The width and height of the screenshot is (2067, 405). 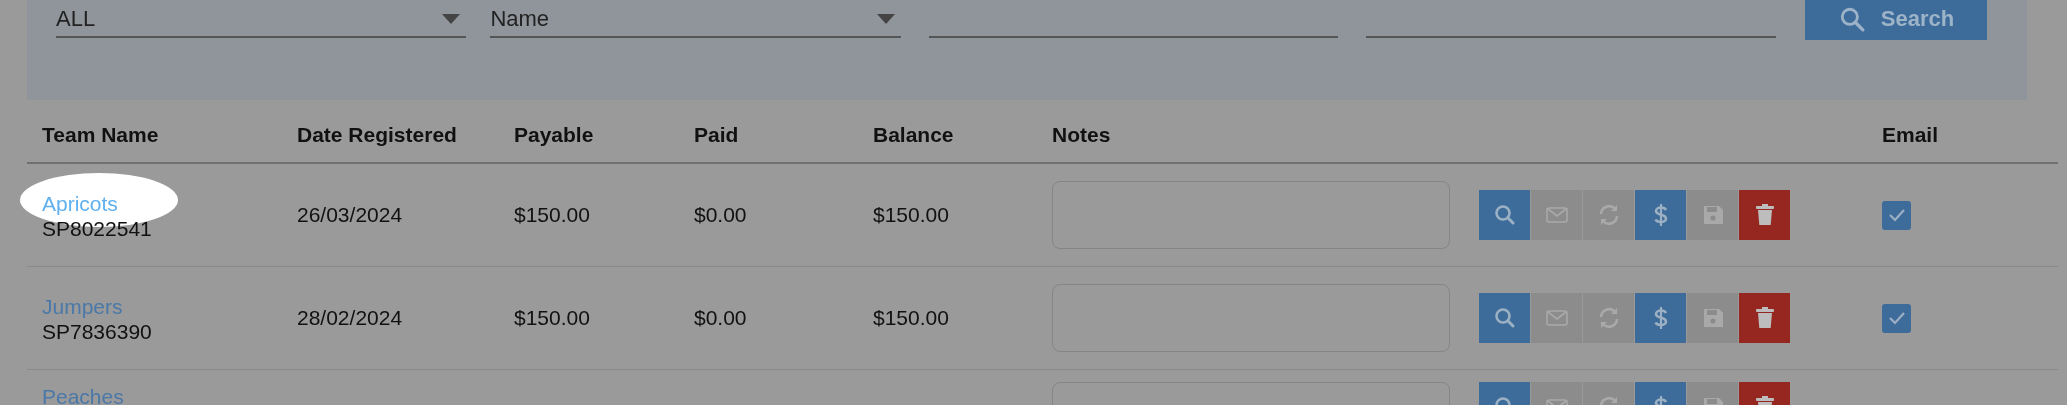 I want to click on column-header: Paid, so click(x=717, y=135).